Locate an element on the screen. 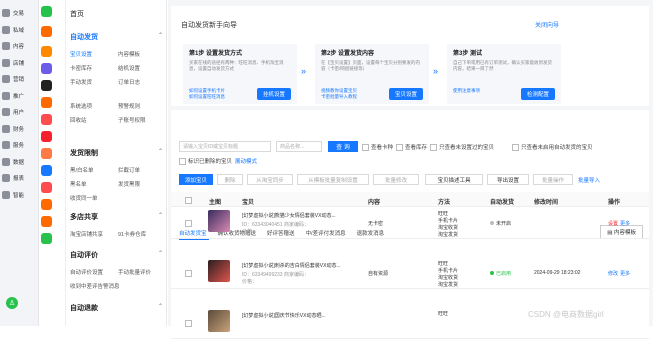 The width and height of the screenshot is (653, 339). copy-settings-button: 从模板批量复制设置 is located at coordinates (333, 179).